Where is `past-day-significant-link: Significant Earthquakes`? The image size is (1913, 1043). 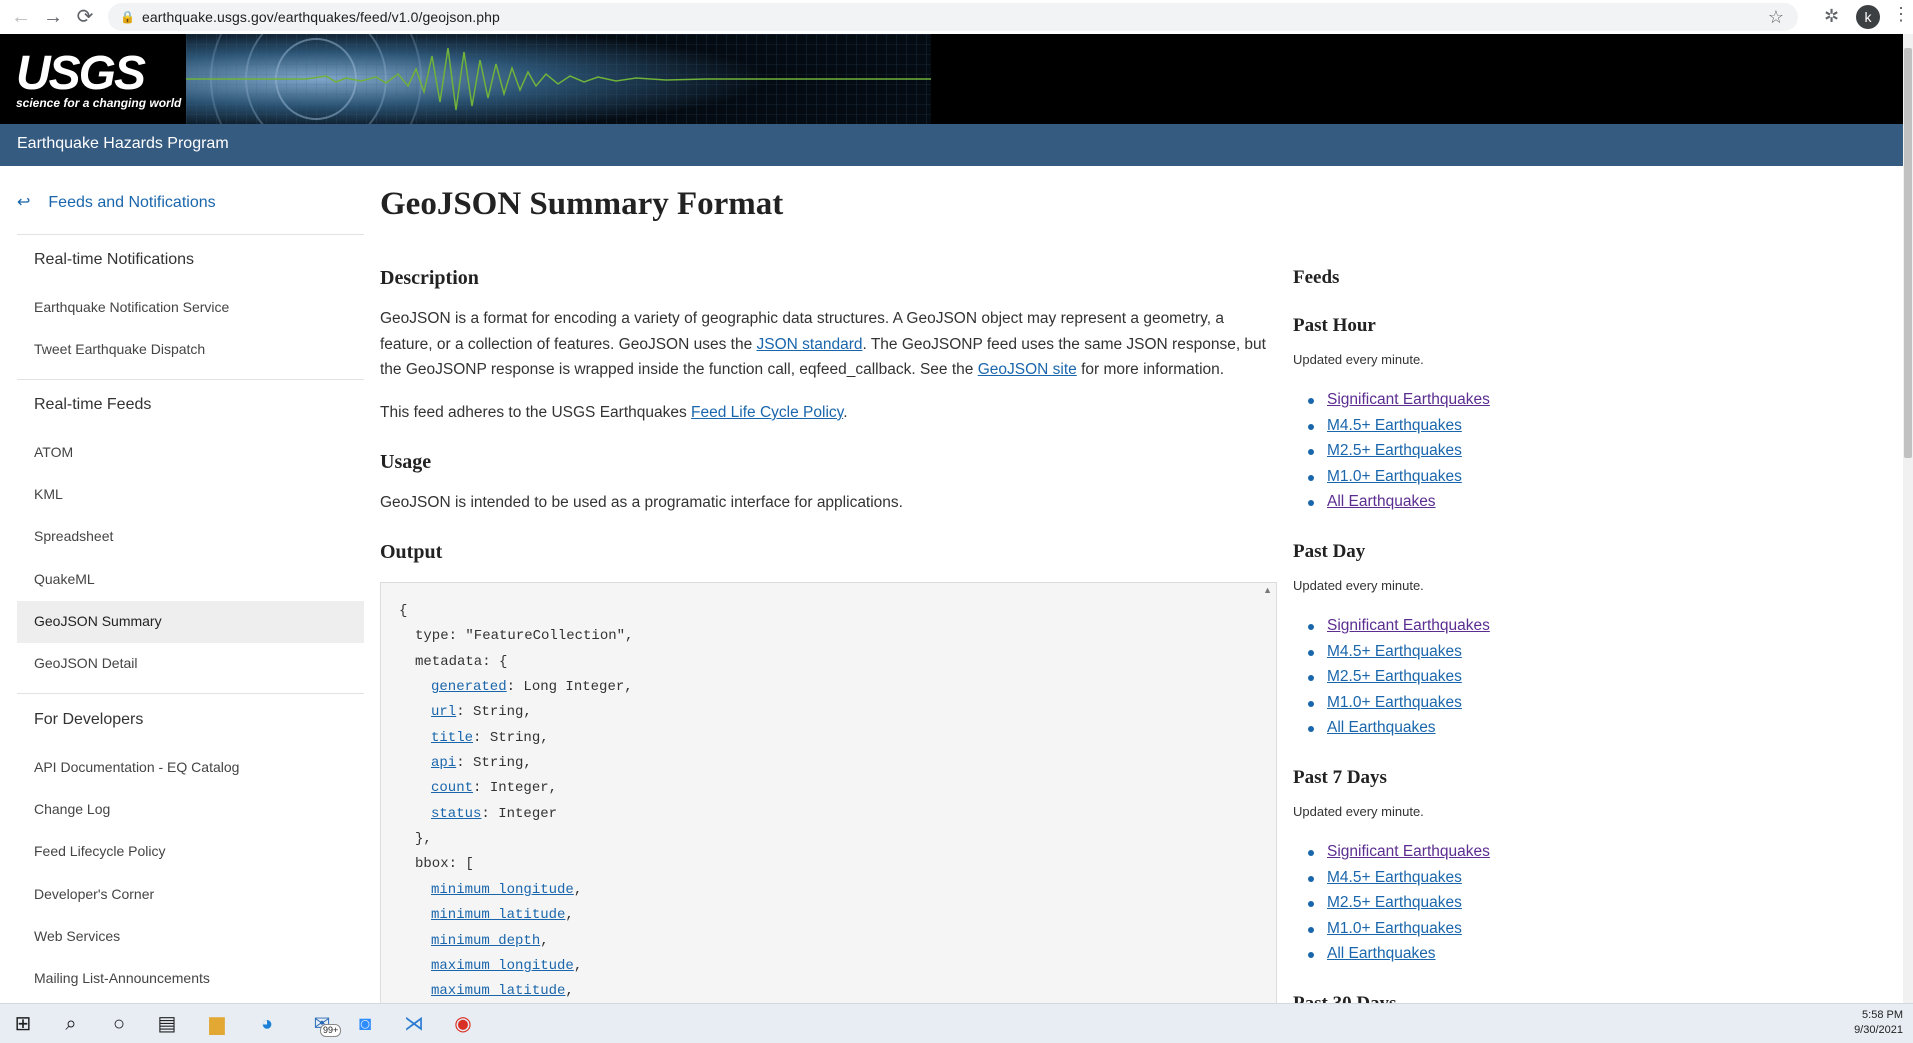
past-day-significant-link: Significant Earthquakes is located at coordinates (1408, 626).